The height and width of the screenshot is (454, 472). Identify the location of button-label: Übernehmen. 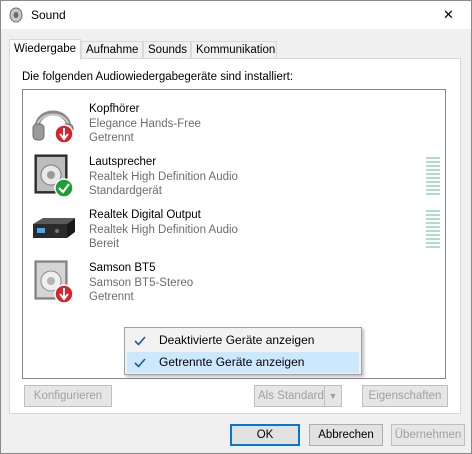
(428, 435).